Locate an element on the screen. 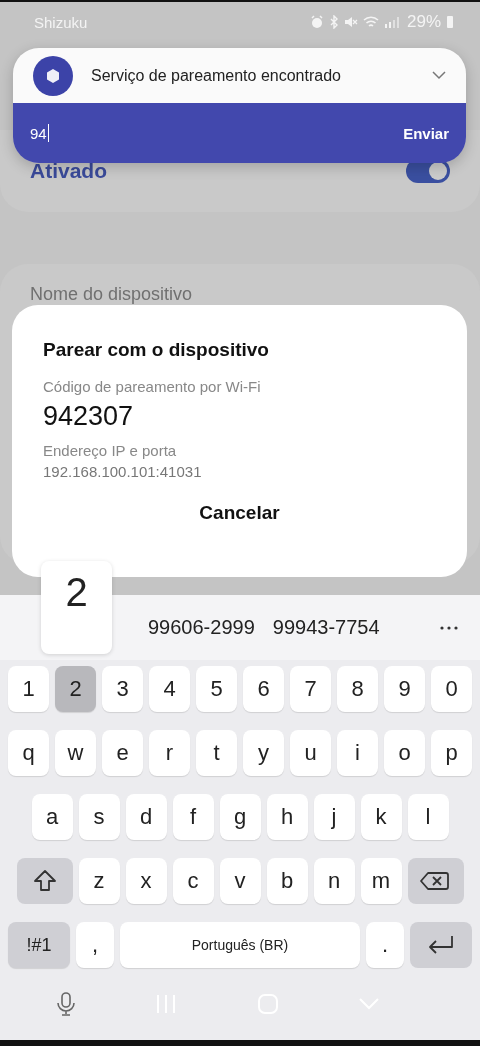 The width and height of the screenshot is (480, 1046). status-label: Ativado is located at coordinates (68, 171).